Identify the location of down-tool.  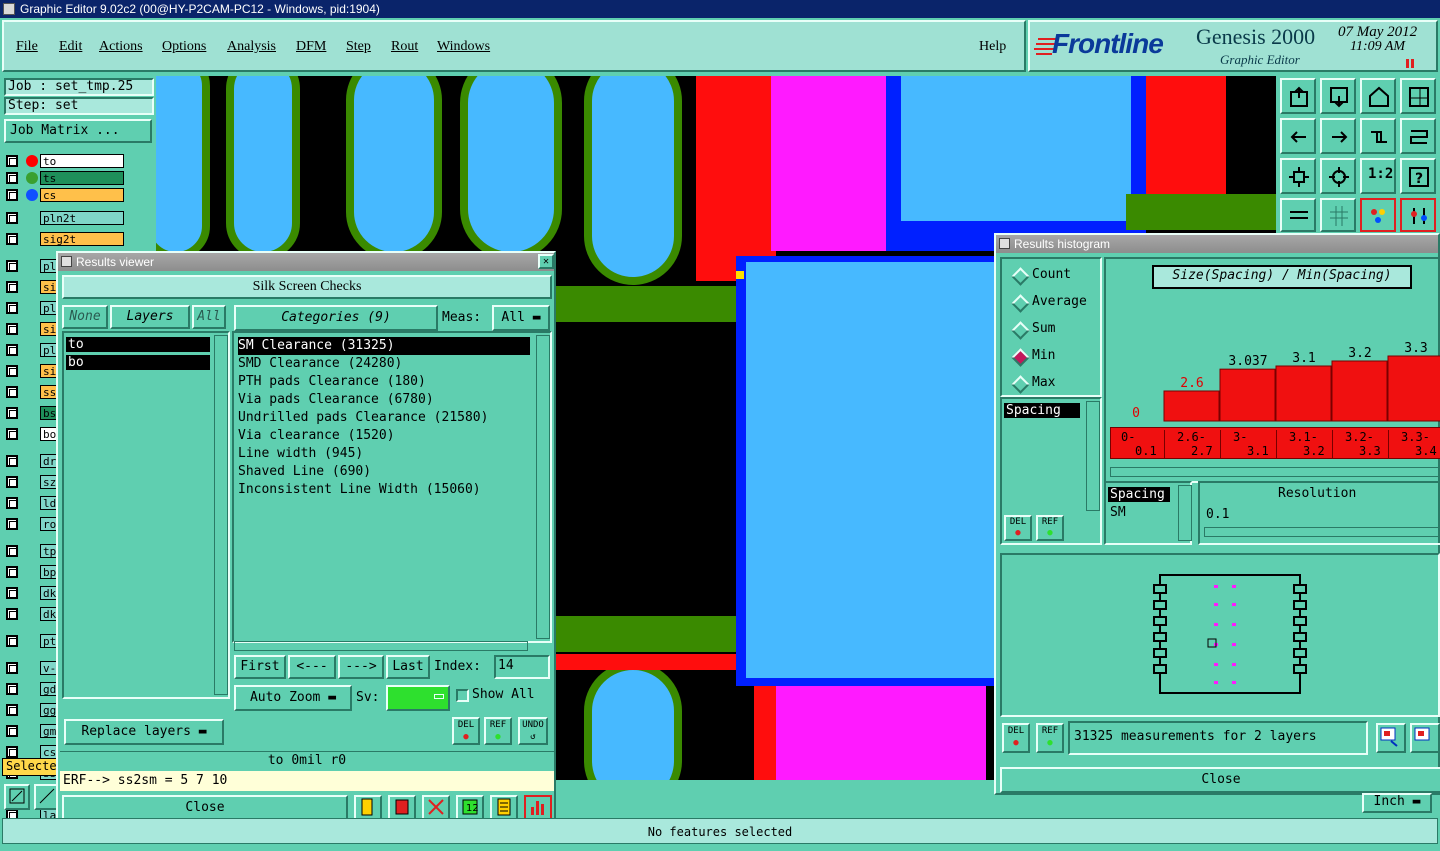
(1338, 96).